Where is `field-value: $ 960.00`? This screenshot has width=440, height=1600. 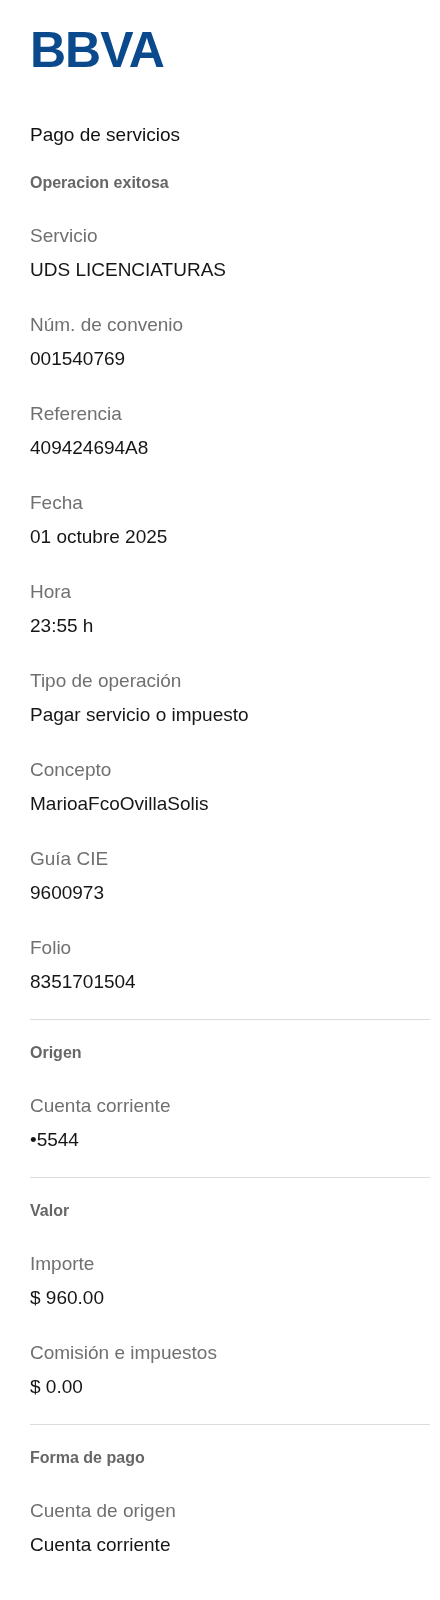
field-value: $ 960.00 is located at coordinates (67, 1298).